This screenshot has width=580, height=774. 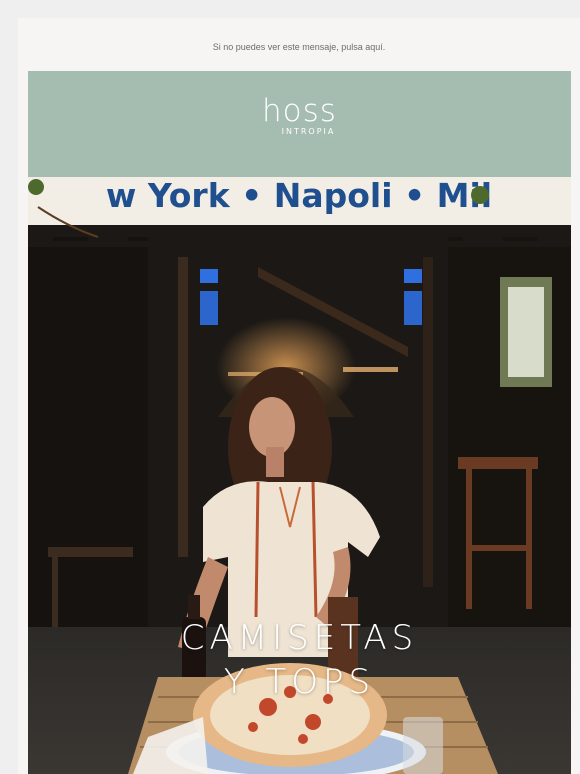 What do you see at coordinates (299, 682) in the screenshot?
I see `hero-title-line-2: Y TOPS` at bounding box center [299, 682].